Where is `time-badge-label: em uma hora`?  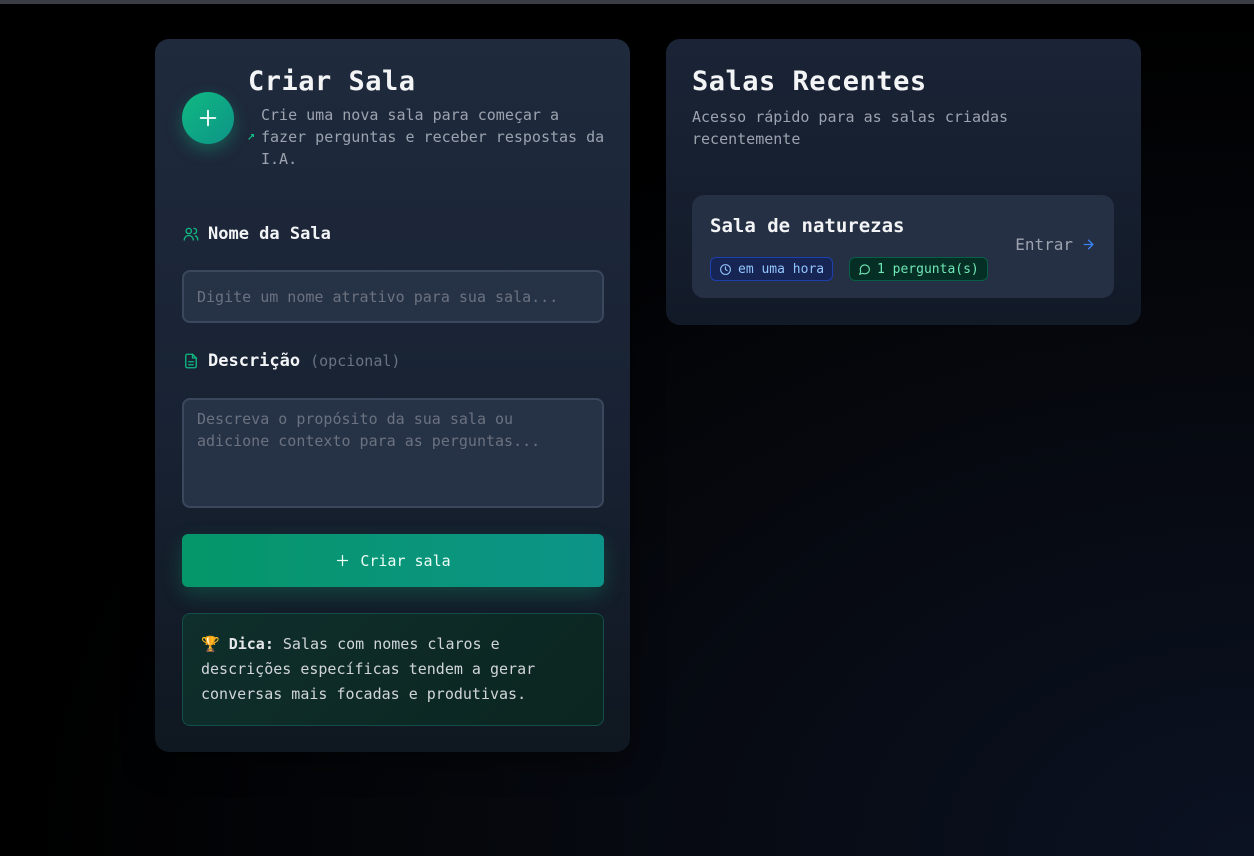
time-badge-label: em uma hora is located at coordinates (781, 269).